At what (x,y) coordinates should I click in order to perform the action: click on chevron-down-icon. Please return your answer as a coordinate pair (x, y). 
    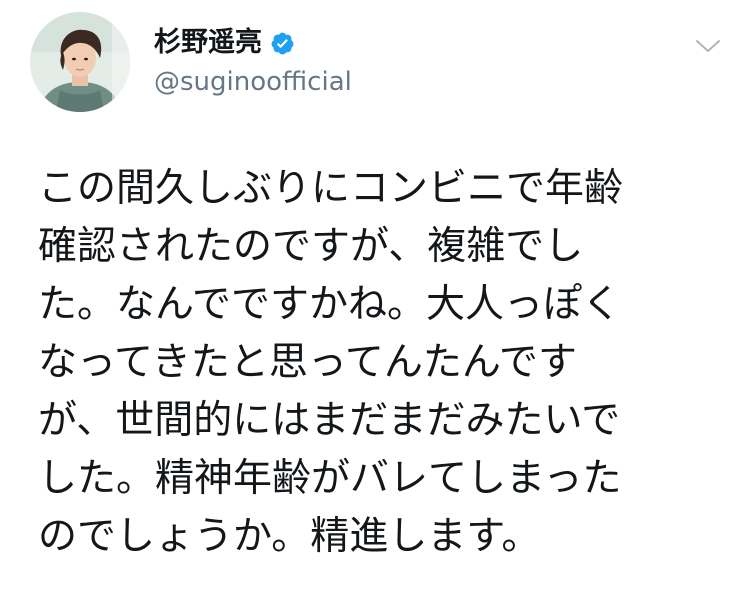
    Looking at the image, I should click on (708, 46).